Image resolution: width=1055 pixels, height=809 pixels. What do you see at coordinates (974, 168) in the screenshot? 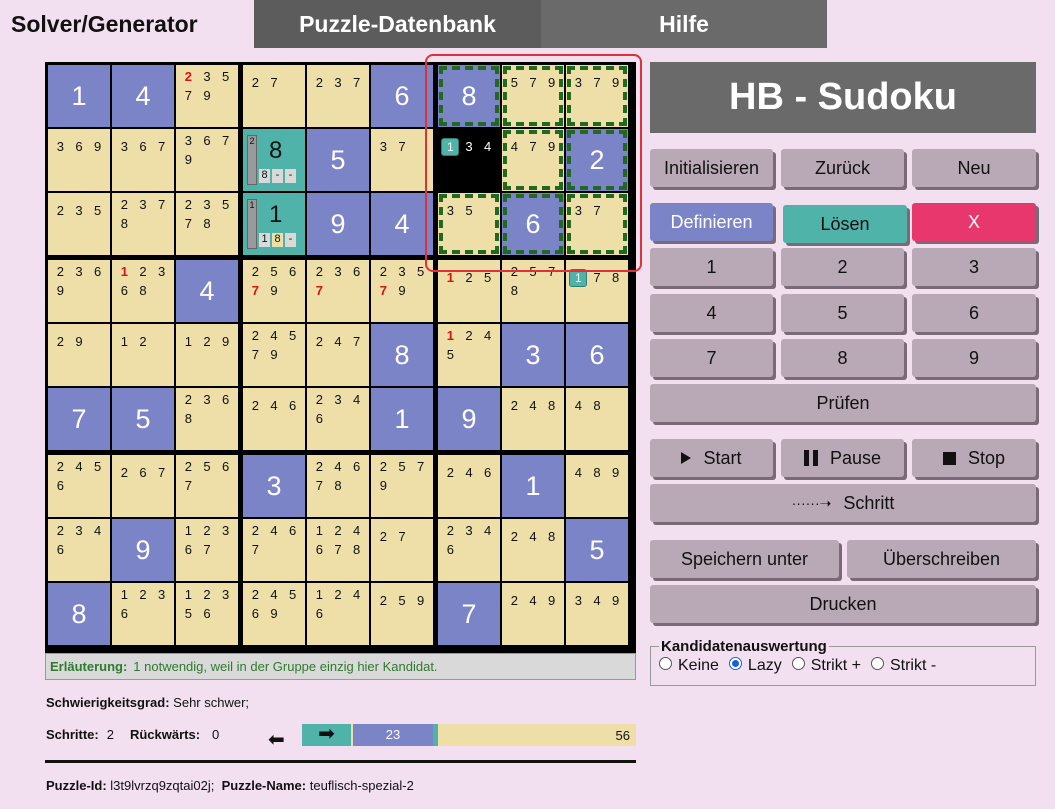
I see `new-button: Neu` at bounding box center [974, 168].